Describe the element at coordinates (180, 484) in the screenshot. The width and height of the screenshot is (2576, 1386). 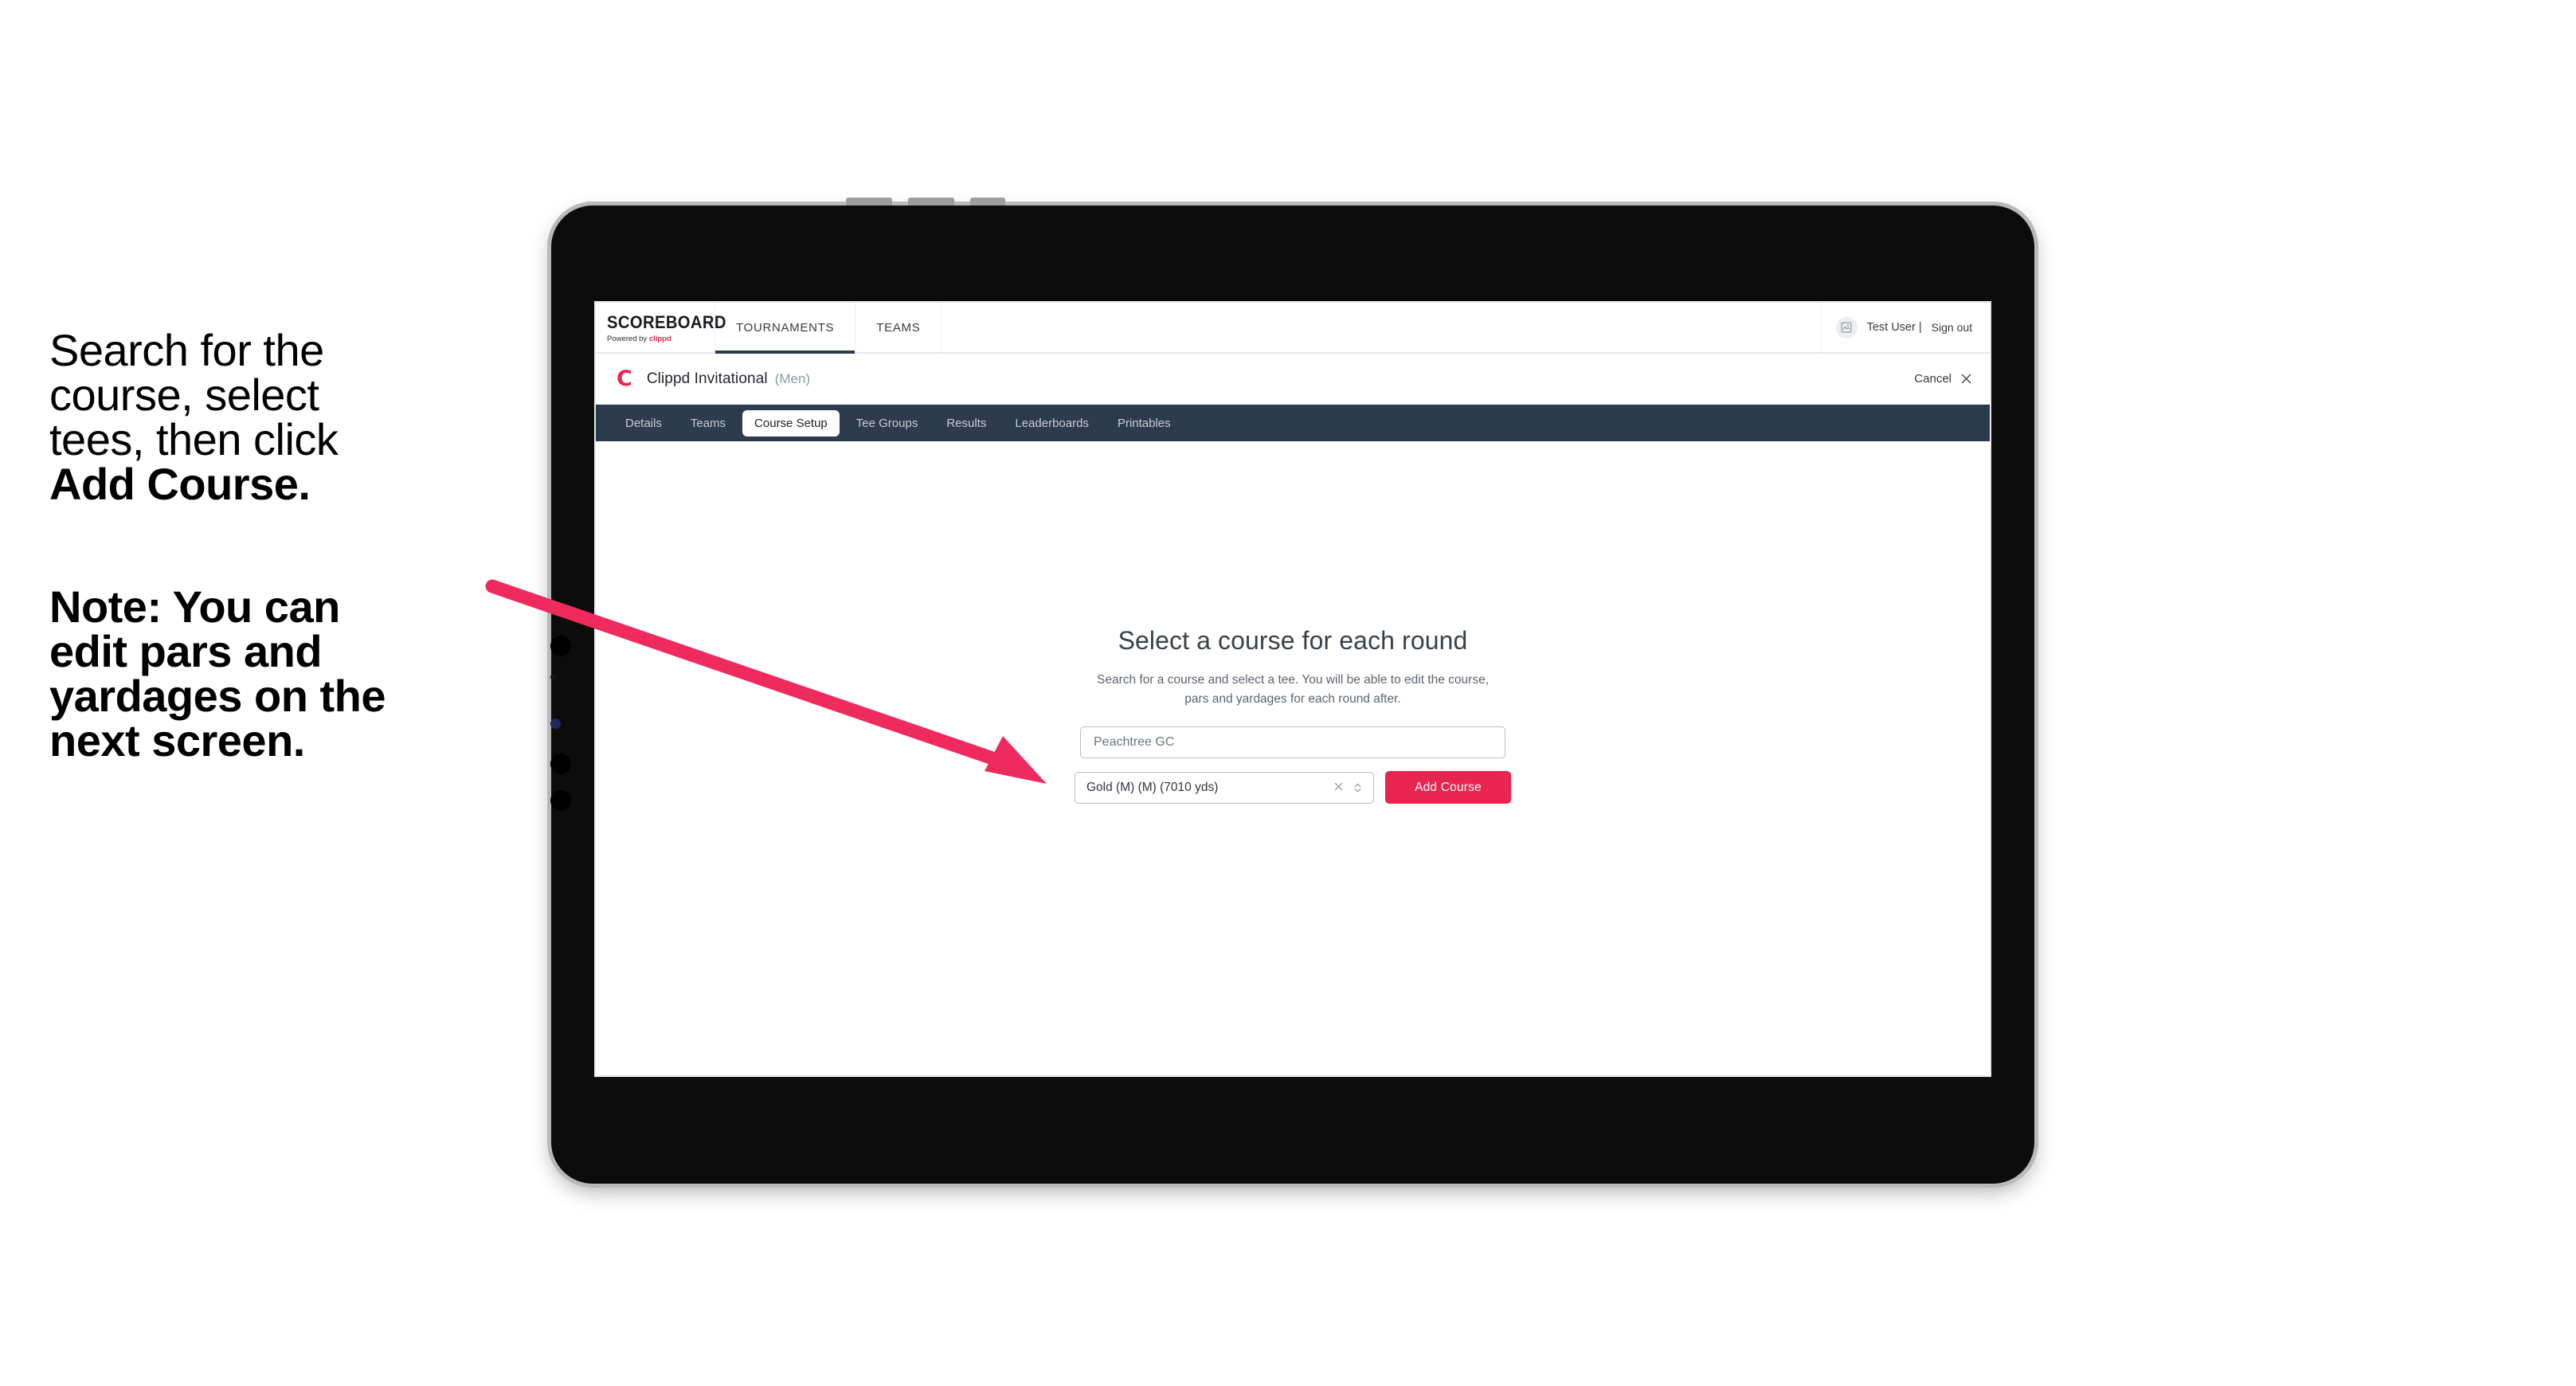
I see `instruction-emphasis: Add Course.` at that location.